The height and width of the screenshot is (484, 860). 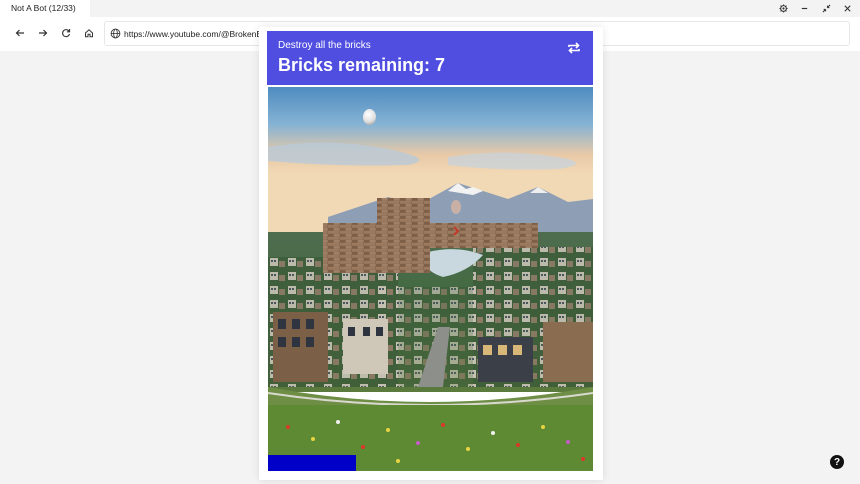 I want to click on close-icon, so click(x=847, y=8).